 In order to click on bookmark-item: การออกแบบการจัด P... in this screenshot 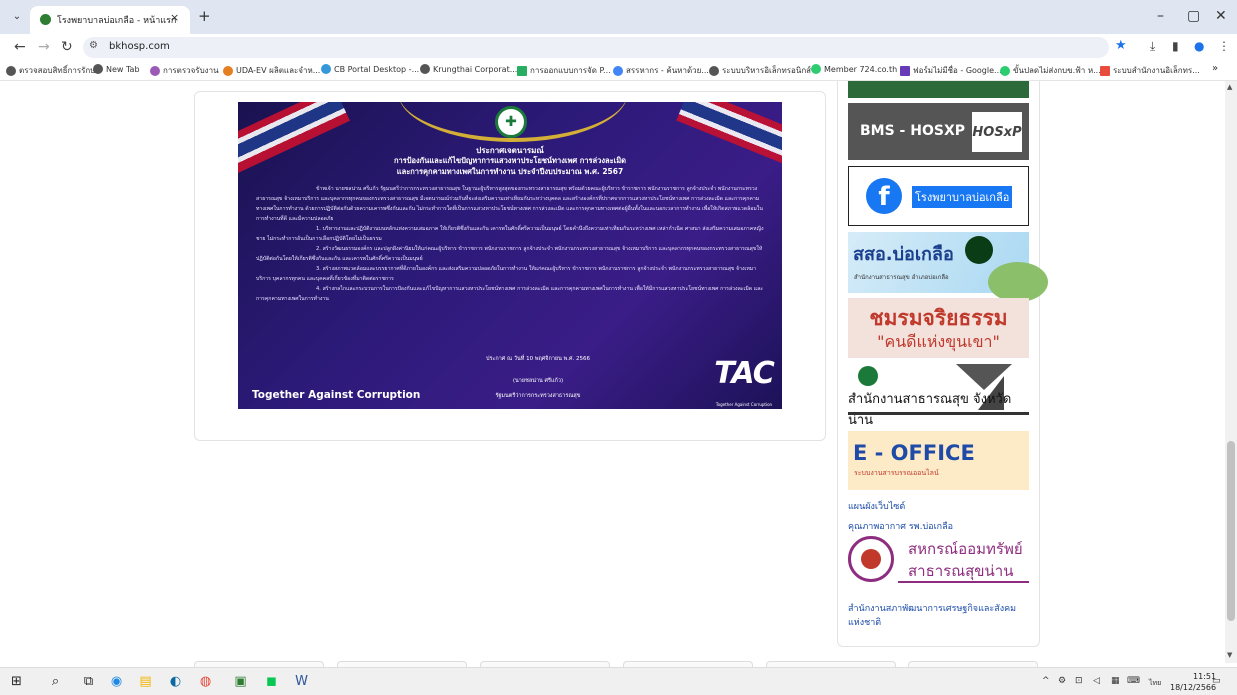, I will do `click(564, 70)`.